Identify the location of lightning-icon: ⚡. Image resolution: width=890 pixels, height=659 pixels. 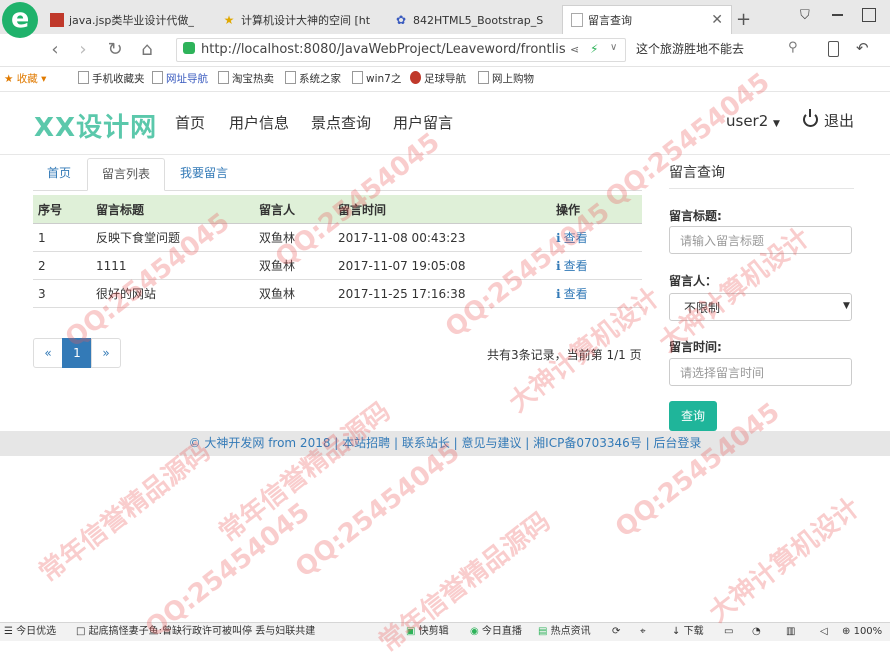
(594, 49).